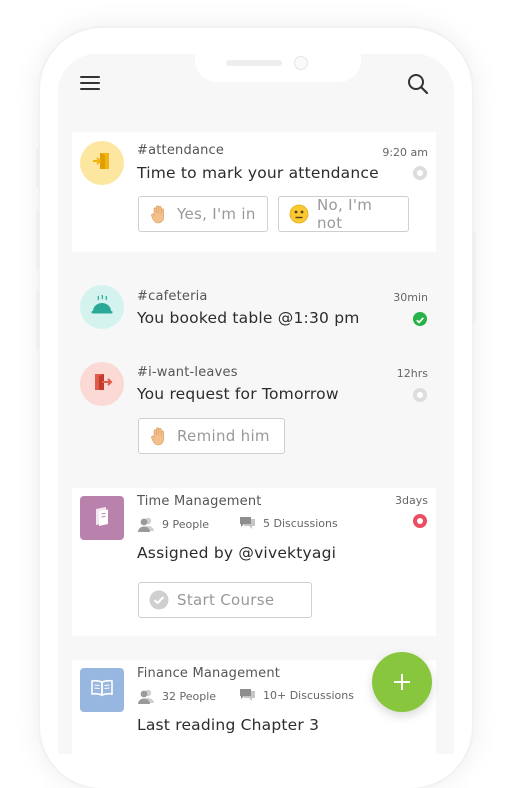 This screenshot has height=788, width=506. What do you see at coordinates (248, 318) in the screenshot?
I see `cafeteria-title: You booked table @1:30 pm` at bounding box center [248, 318].